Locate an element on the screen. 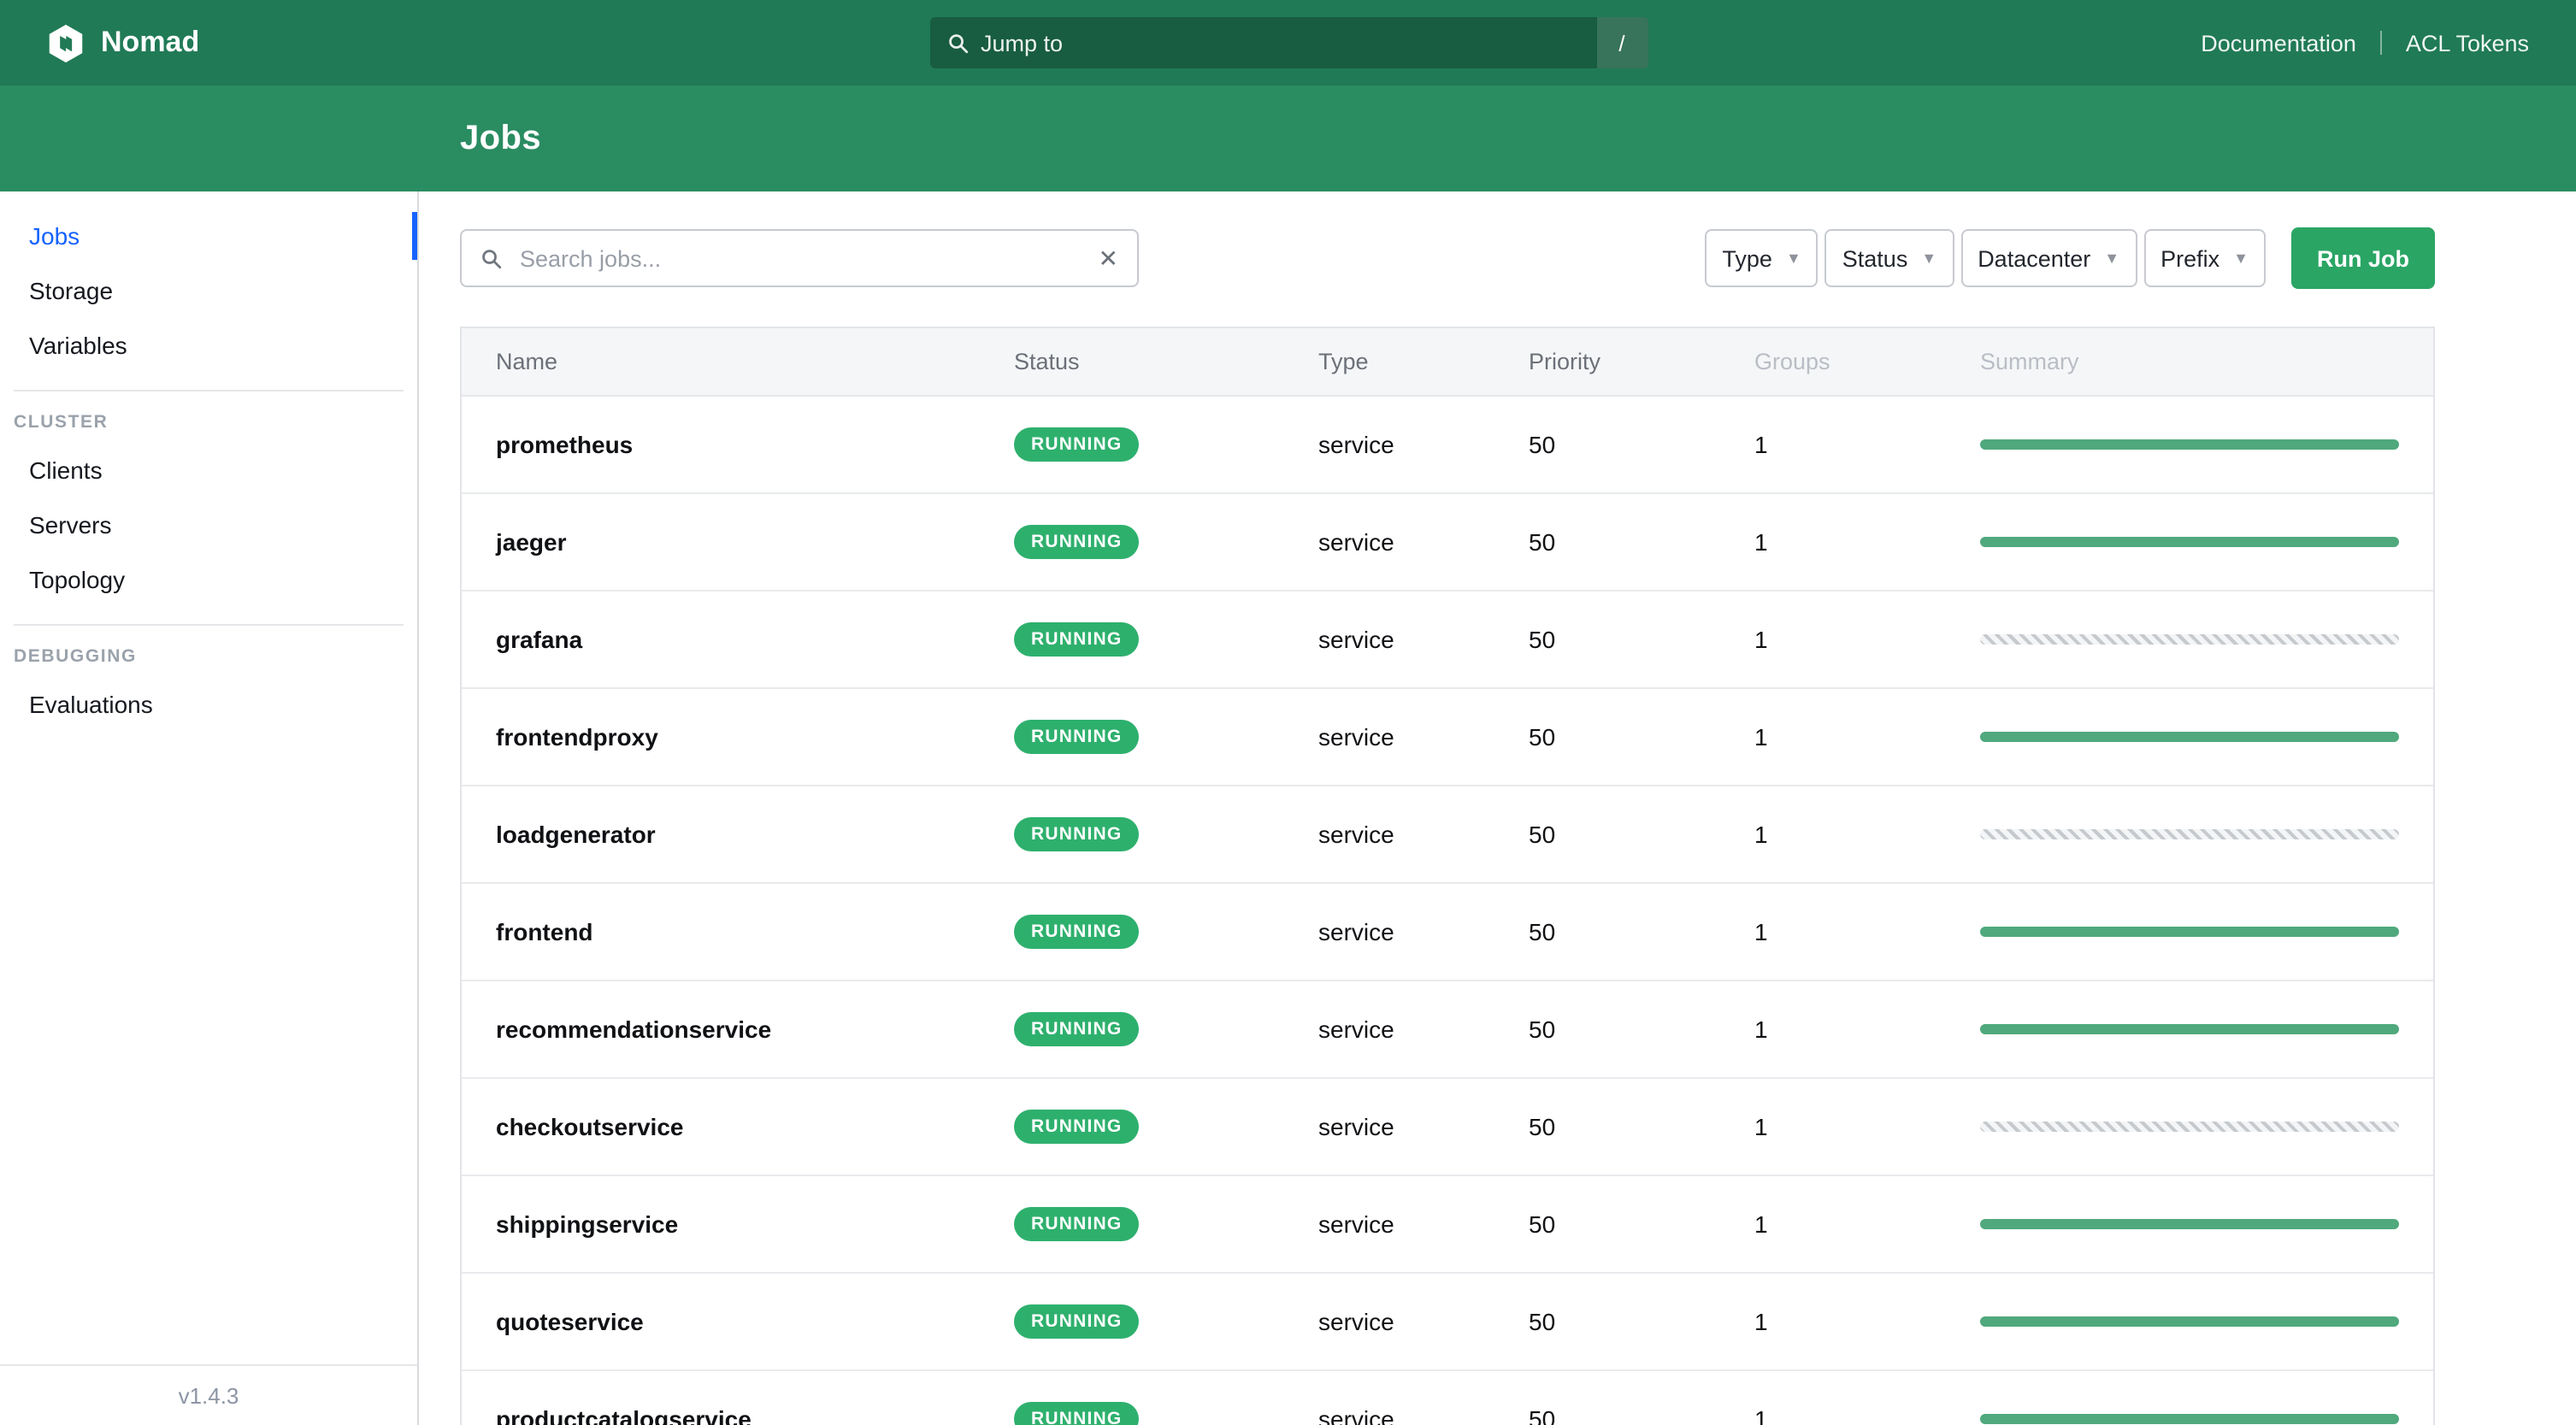 The height and width of the screenshot is (1425, 2576). page-header: Jobs is located at coordinates (1288, 138).